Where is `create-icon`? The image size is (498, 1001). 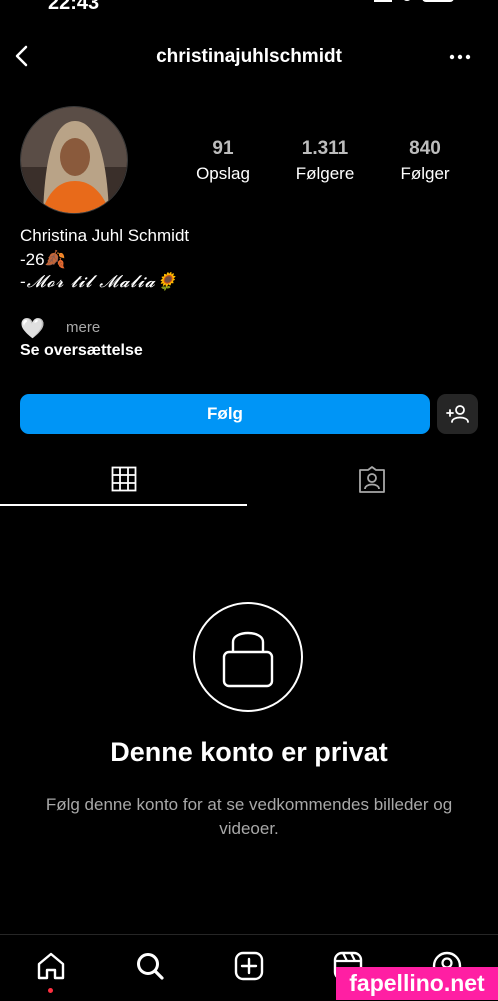 create-icon is located at coordinates (249, 966).